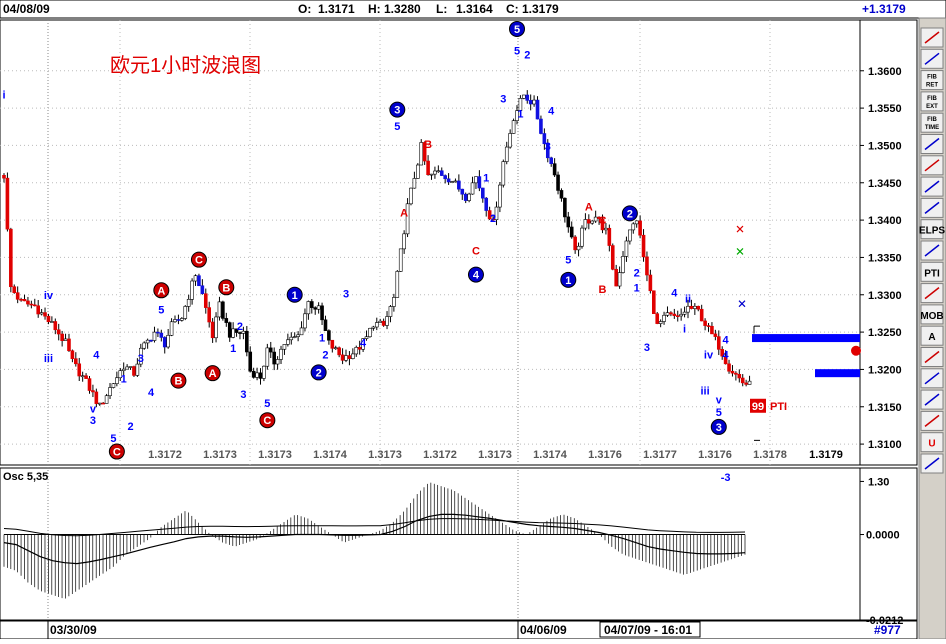 This screenshot has height=644, width=946. What do you see at coordinates (932, 271) in the screenshot?
I see `pti-icon: PTI` at bounding box center [932, 271].